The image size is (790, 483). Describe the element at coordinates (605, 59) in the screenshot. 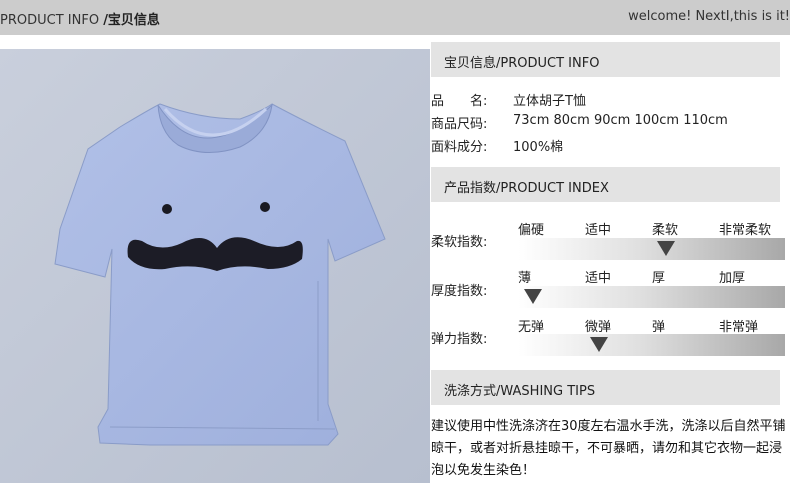

I see `section-header-product-info: 宝贝信息/PRODUCT INFO` at that location.